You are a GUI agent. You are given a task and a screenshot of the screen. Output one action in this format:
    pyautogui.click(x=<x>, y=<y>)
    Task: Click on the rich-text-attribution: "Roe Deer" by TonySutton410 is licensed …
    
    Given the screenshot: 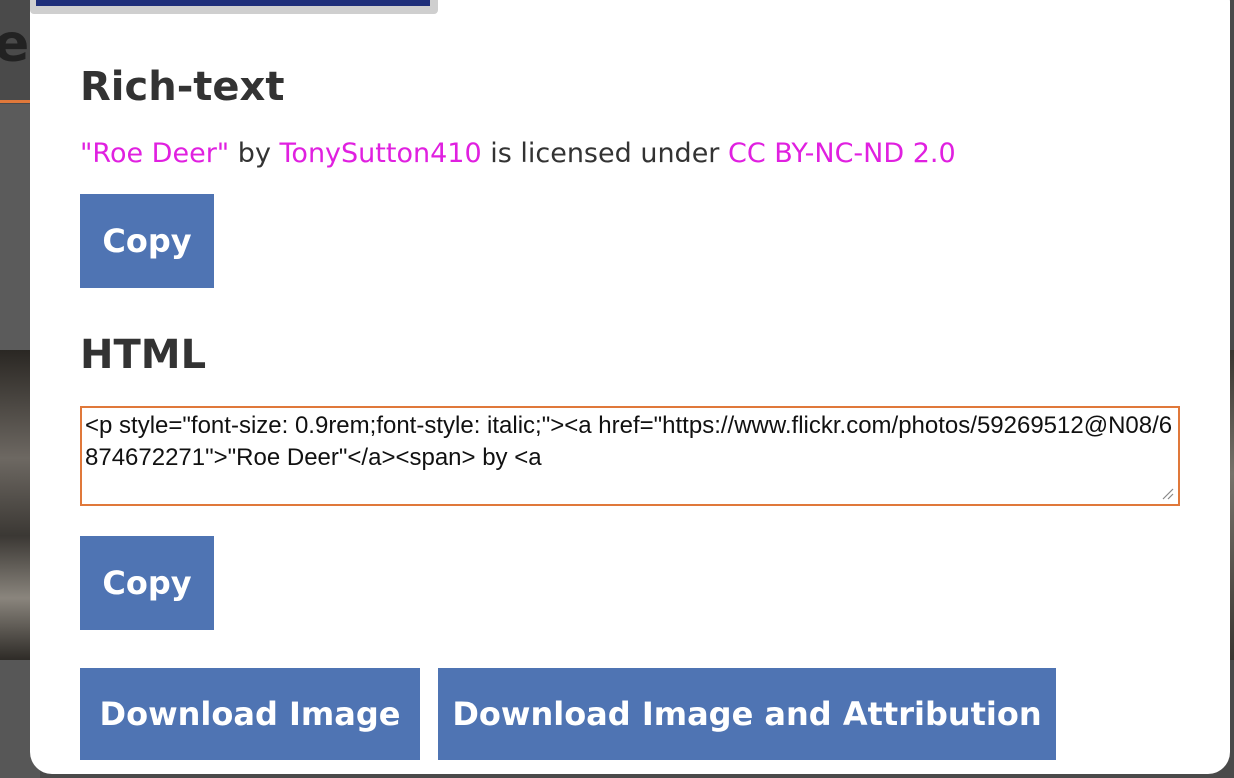 What is the action you would take?
    pyautogui.click(x=518, y=153)
    